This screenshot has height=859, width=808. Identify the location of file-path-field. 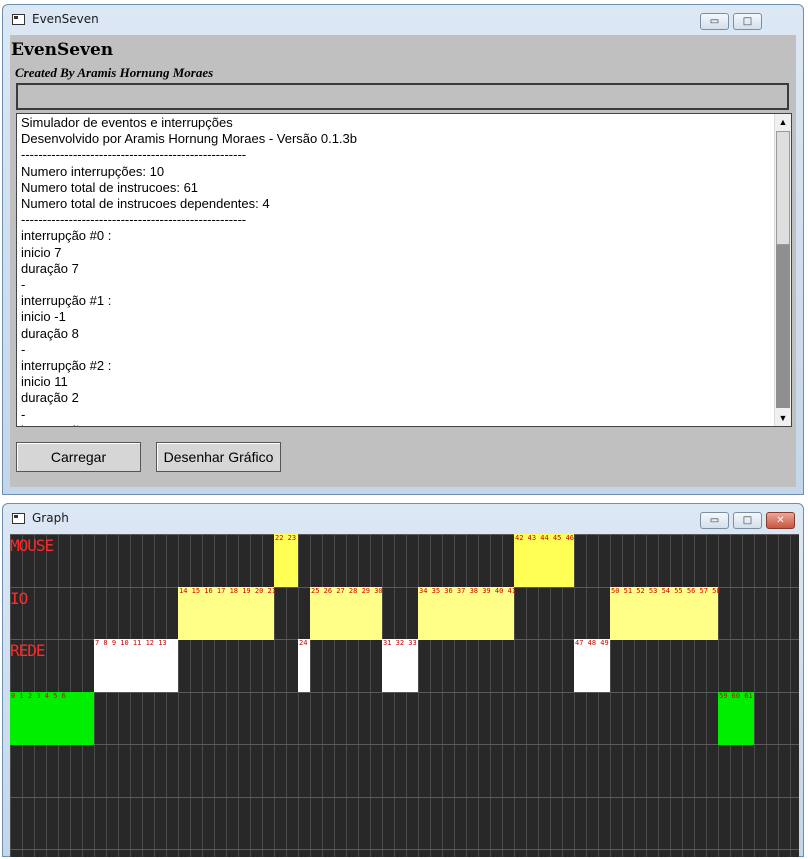
(402, 96).